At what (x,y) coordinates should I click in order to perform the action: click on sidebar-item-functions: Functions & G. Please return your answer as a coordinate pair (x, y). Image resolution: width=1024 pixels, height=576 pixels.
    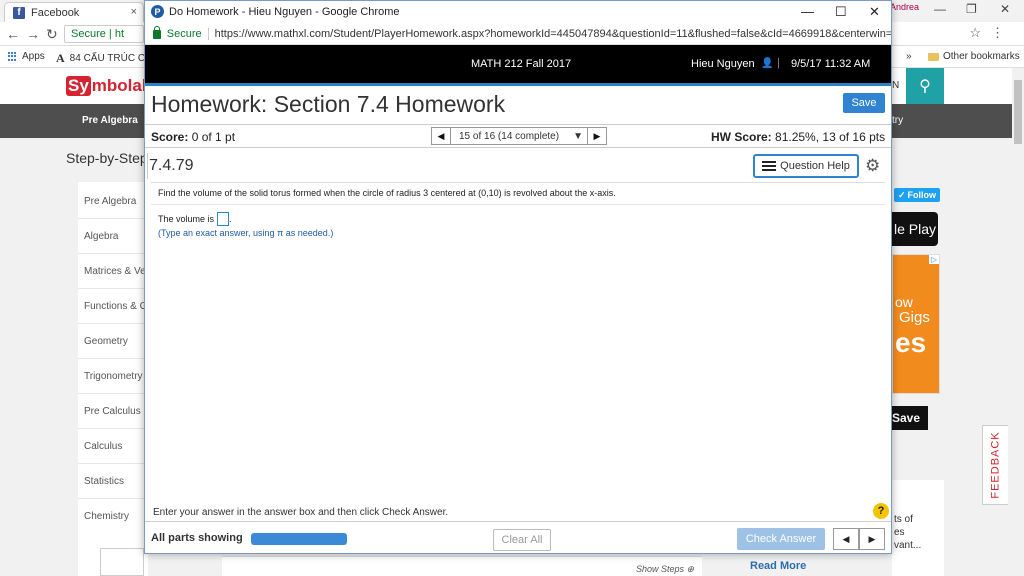
    Looking at the image, I should click on (115, 306).